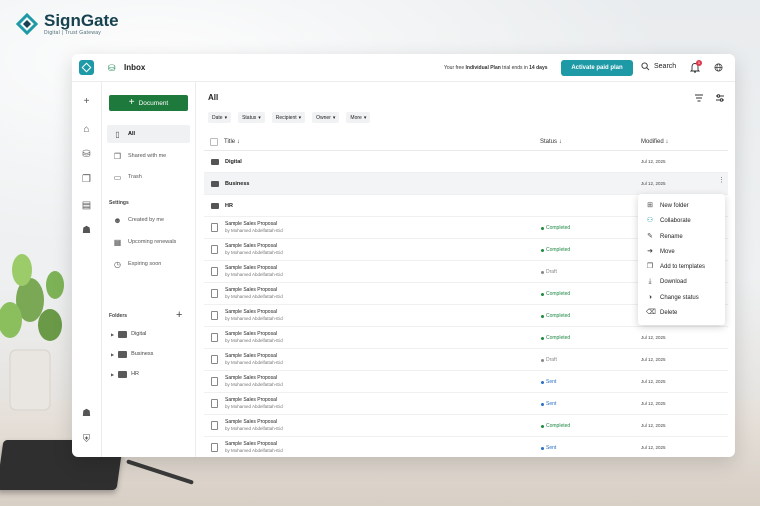 The width and height of the screenshot is (760, 506). What do you see at coordinates (86, 230) in the screenshot?
I see `contacts-icon: ☗` at bounding box center [86, 230].